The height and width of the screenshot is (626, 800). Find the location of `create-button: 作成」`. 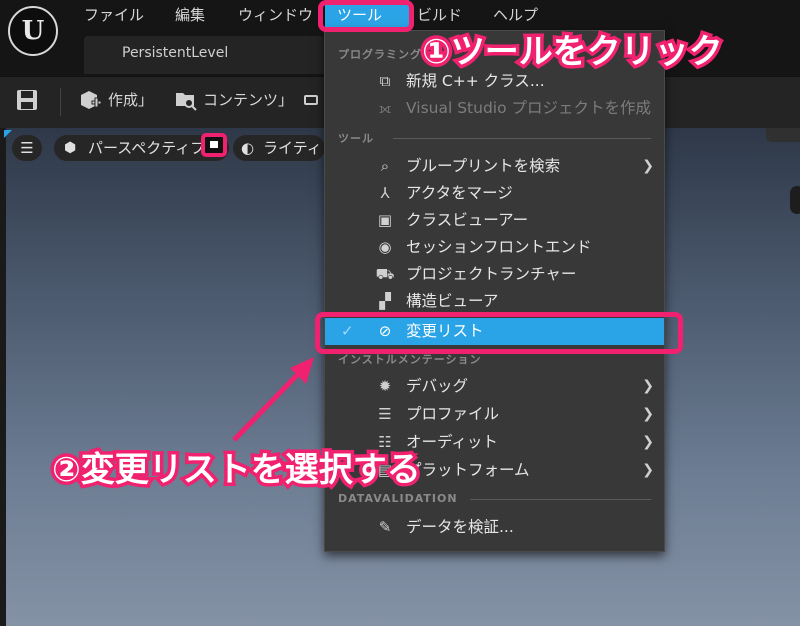

create-button: 作成」 is located at coordinates (130, 100).